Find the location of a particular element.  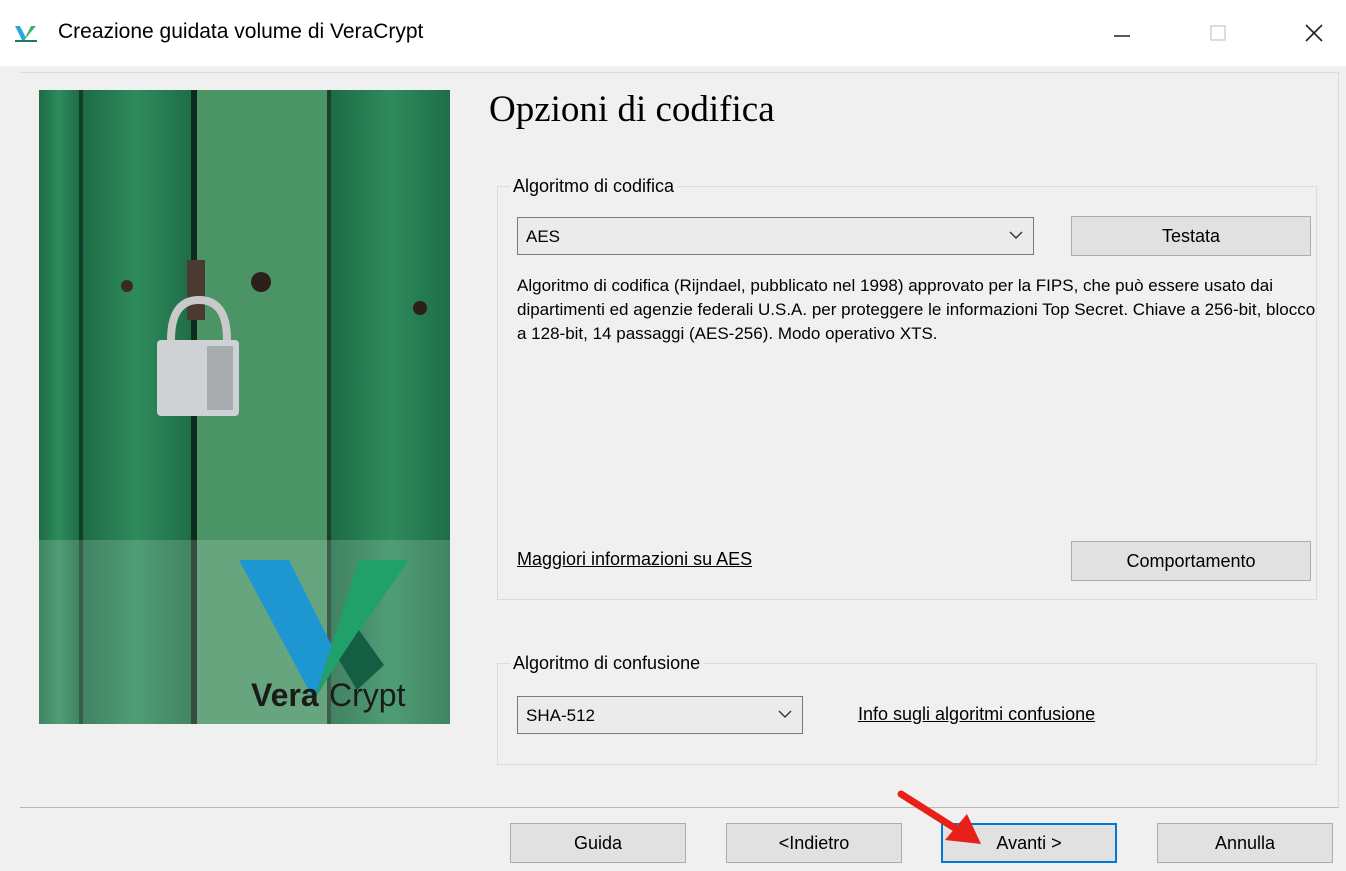

behavior-button: Comportamento is located at coordinates (1191, 561).